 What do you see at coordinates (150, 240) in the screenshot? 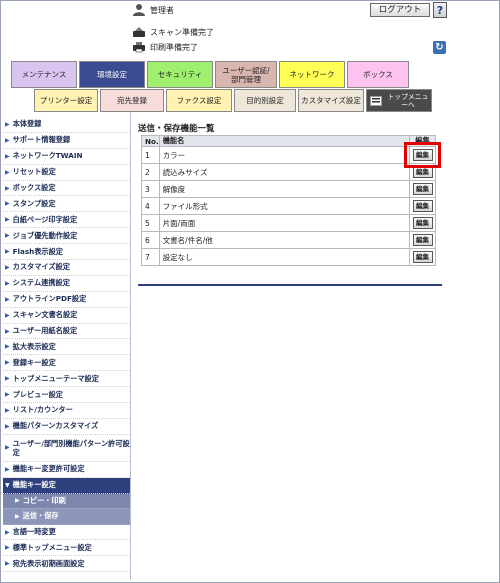
I see `row-number: 6` at bounding box center [150, 240].